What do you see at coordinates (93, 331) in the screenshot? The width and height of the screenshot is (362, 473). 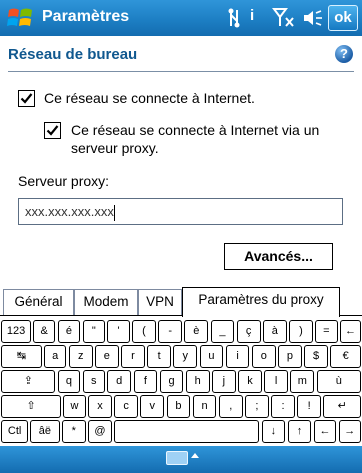 I see `key-row1-3: "` at bounding box center [93, 331].